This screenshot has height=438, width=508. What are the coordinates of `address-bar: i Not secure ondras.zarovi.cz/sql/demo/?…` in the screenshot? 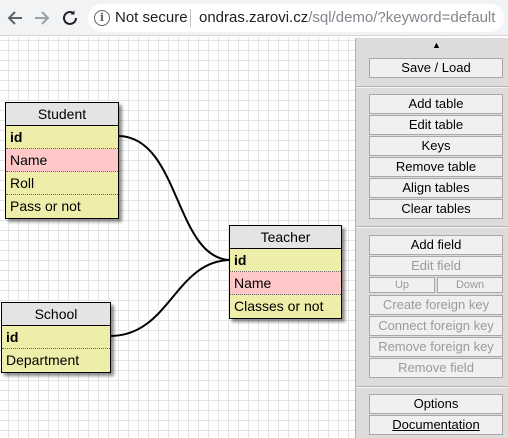 It's located at (296, 18).